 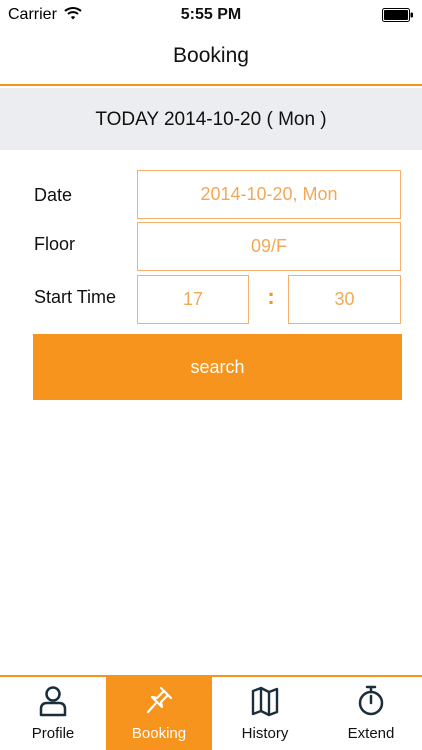 I want to click on tab-history: History, so click(x=265, y=713).